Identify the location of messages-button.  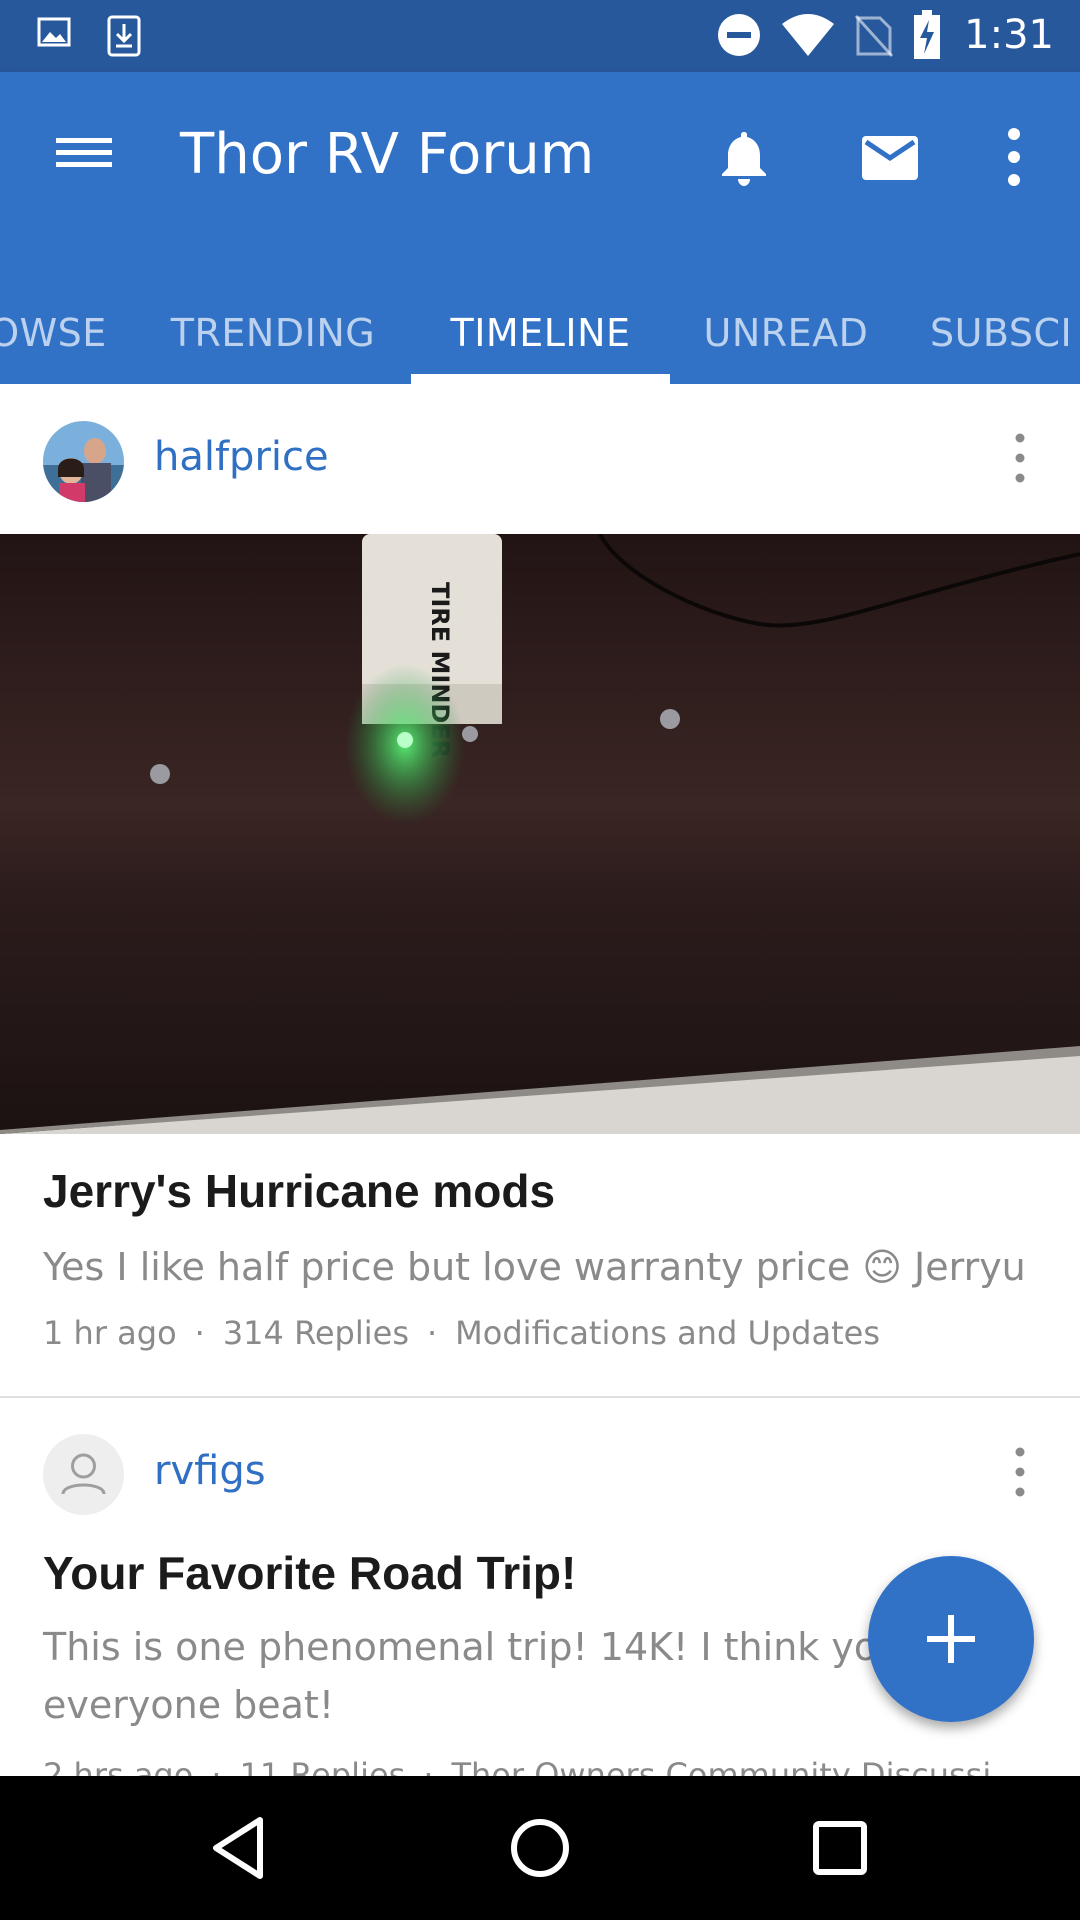
(890, 158).